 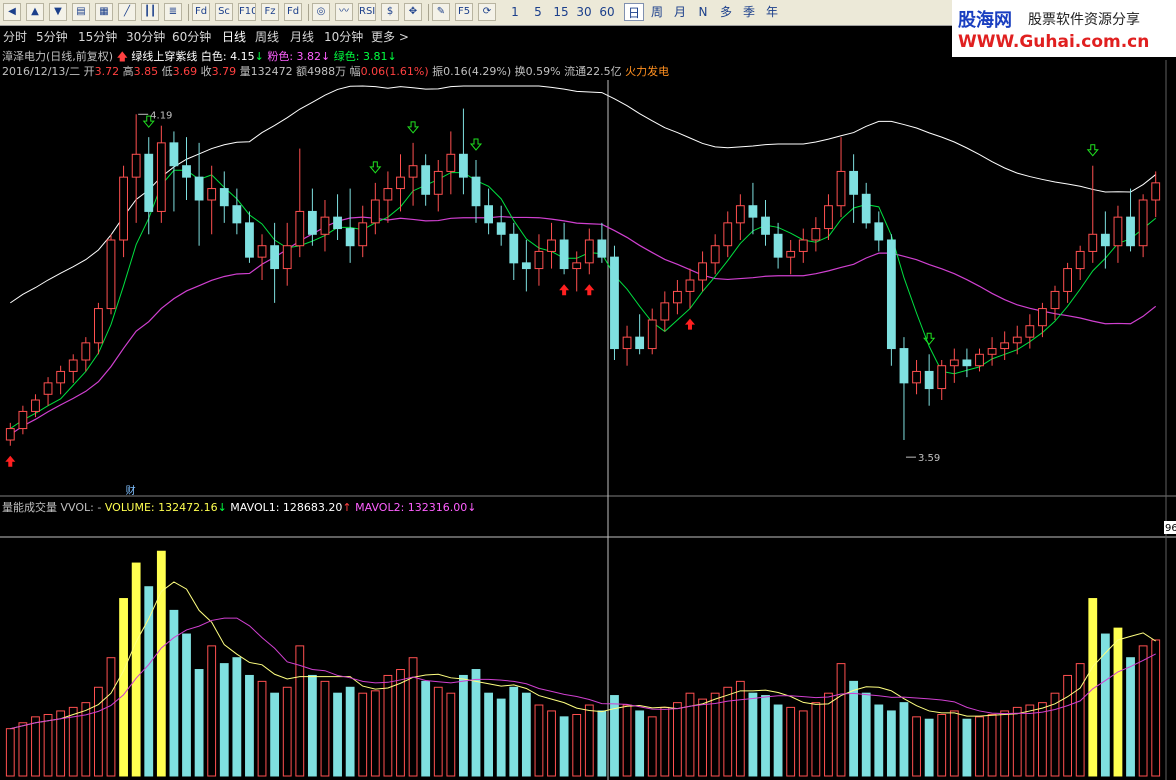 What do you see at coordinates (464, 12) in the screenshot?
I see `cycle-icon: F5` at bounding box center [464, 12].